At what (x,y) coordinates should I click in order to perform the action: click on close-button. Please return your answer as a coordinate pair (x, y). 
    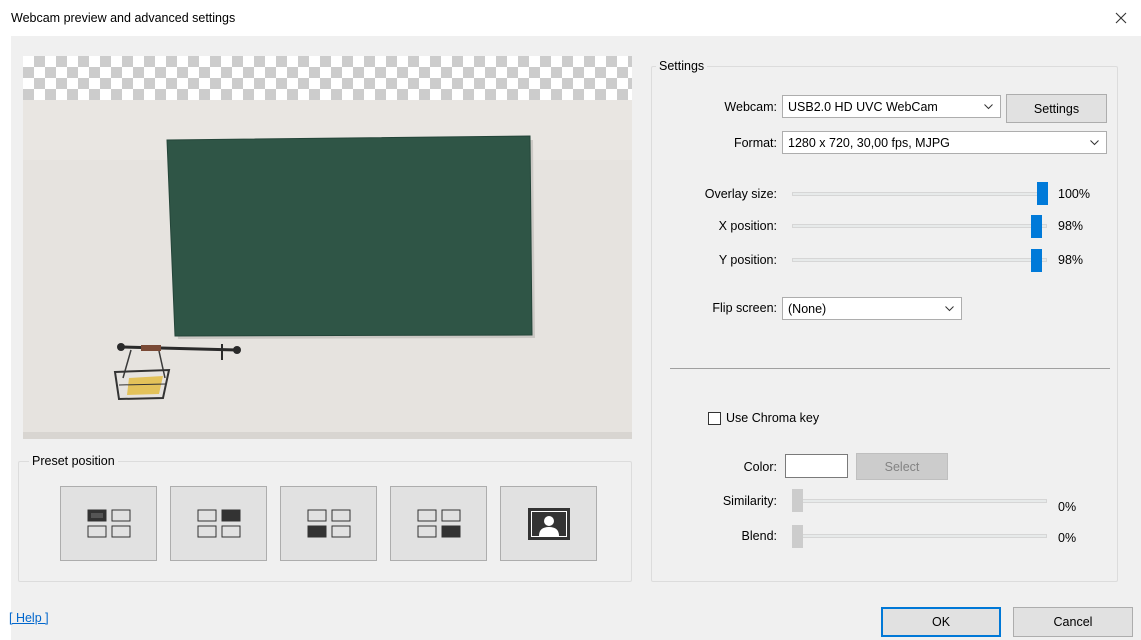
    Looking at the image, I should click on (1121, 18).